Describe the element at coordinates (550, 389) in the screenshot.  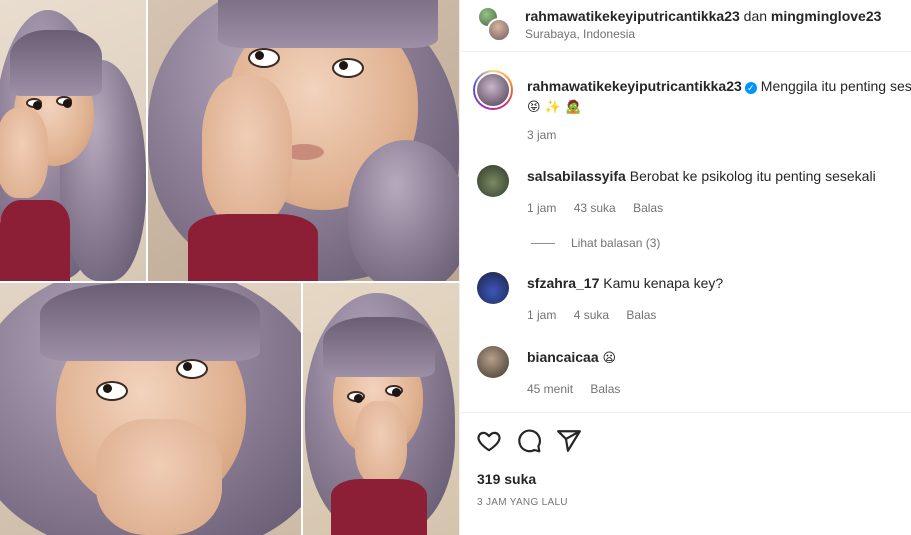
I see `comment-time: 45 menit` at that location.